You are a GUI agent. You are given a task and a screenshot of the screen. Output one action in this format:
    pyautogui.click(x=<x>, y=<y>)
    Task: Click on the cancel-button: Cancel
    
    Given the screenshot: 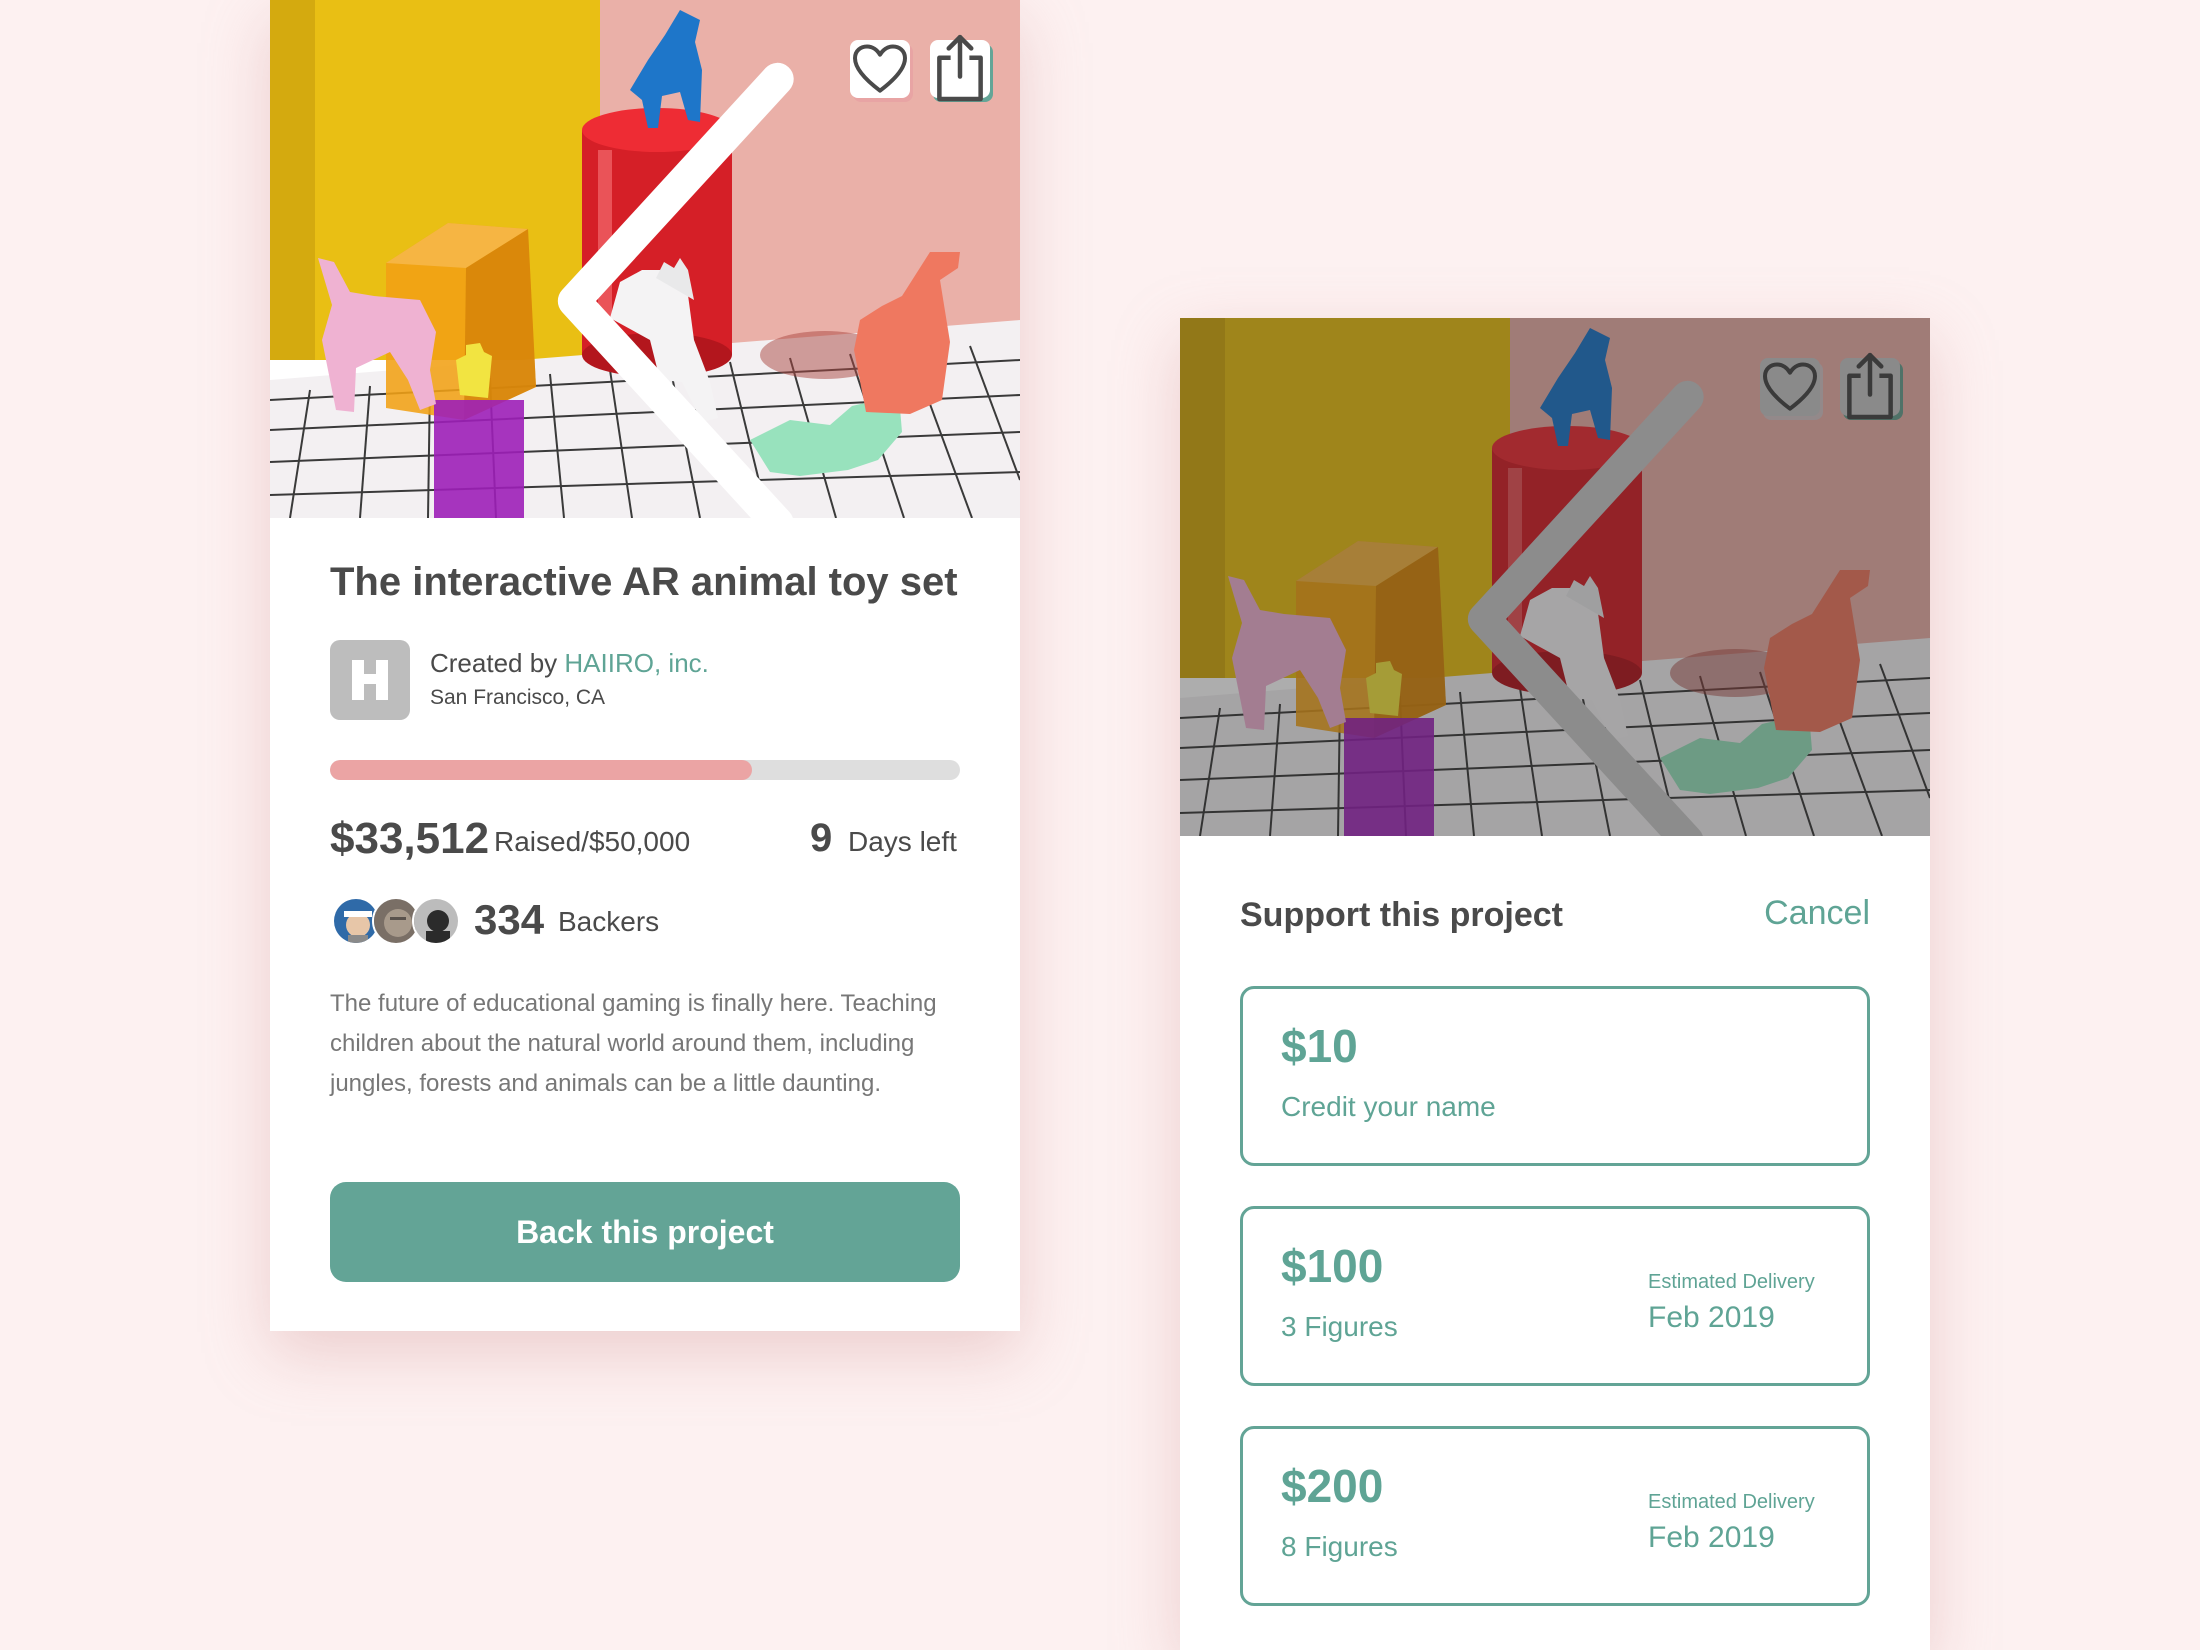 What is the action you would take?
    pyautogui.click(x=1817, y=913)
    